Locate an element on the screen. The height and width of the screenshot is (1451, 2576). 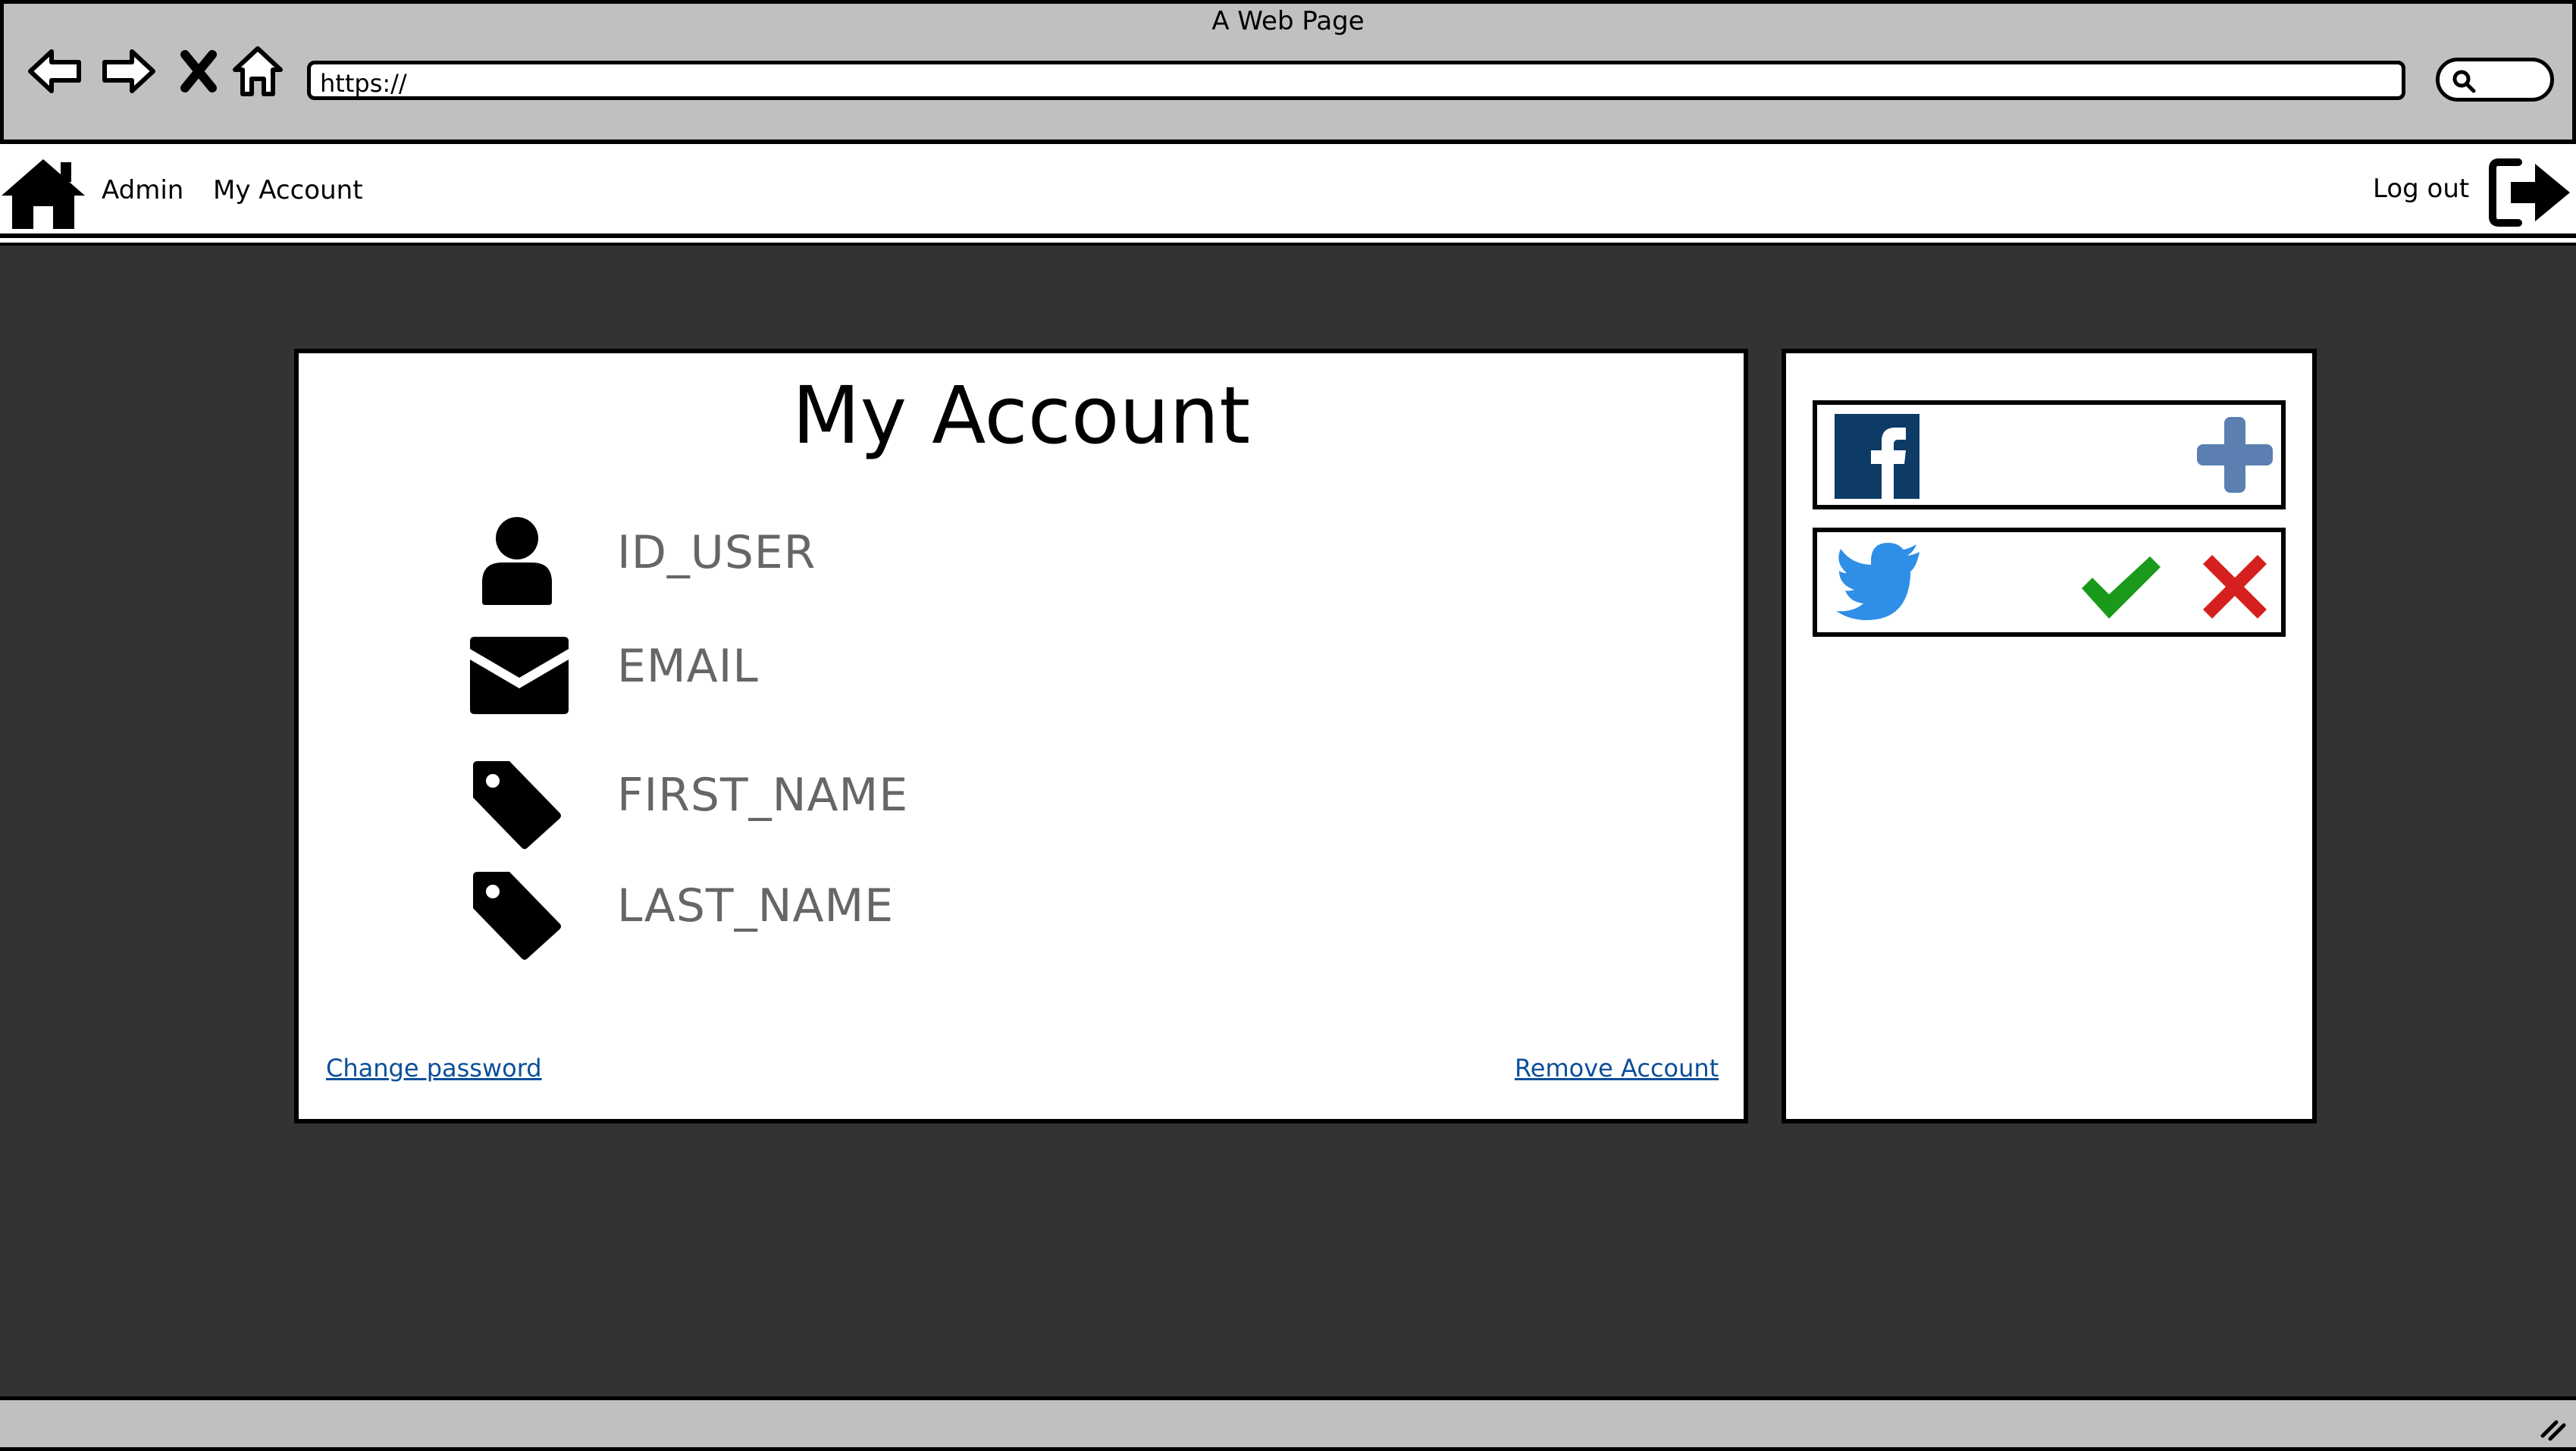
forward-arrow-icon is located at coordinates (129, 71).